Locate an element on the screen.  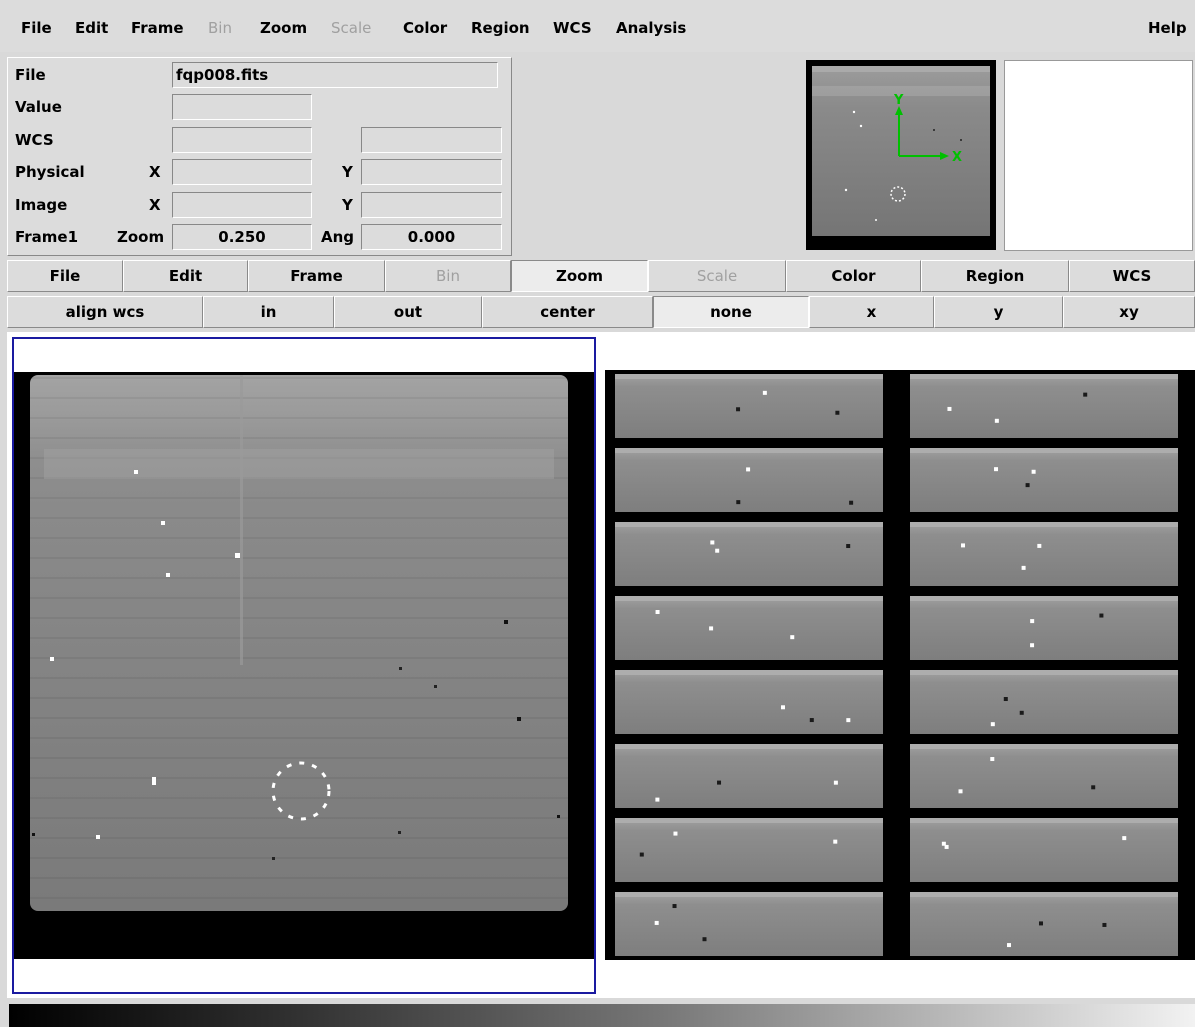
panner-y-label: Y is located at coordinates (898, 100).